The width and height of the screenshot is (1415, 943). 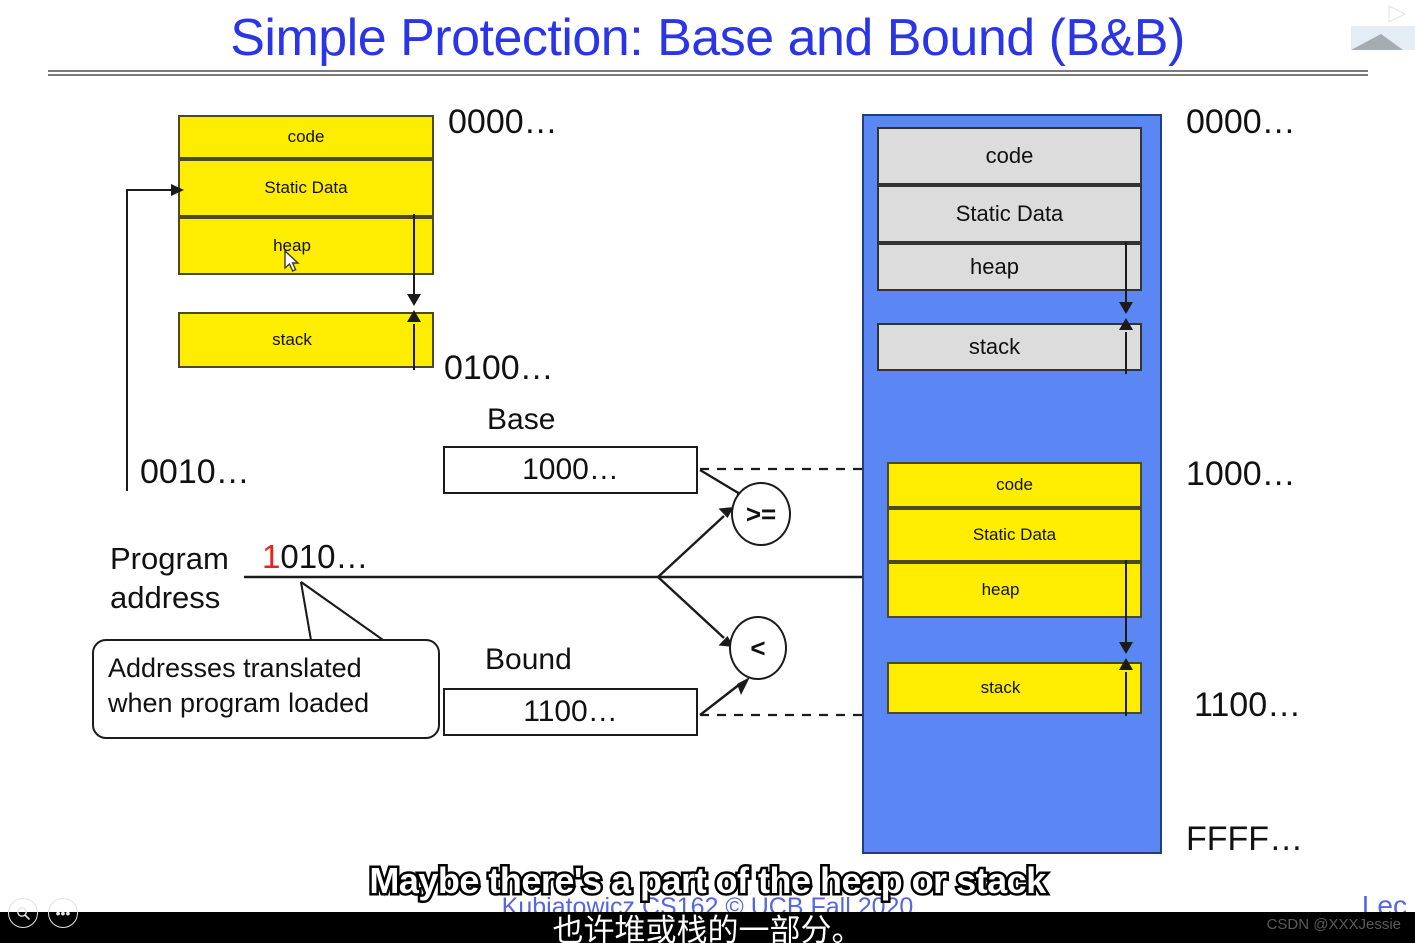 What do you see at coordinates (165, 597) in the screenshot?
I see `program-address-label-line2: address` at bounding box center [165, 597].